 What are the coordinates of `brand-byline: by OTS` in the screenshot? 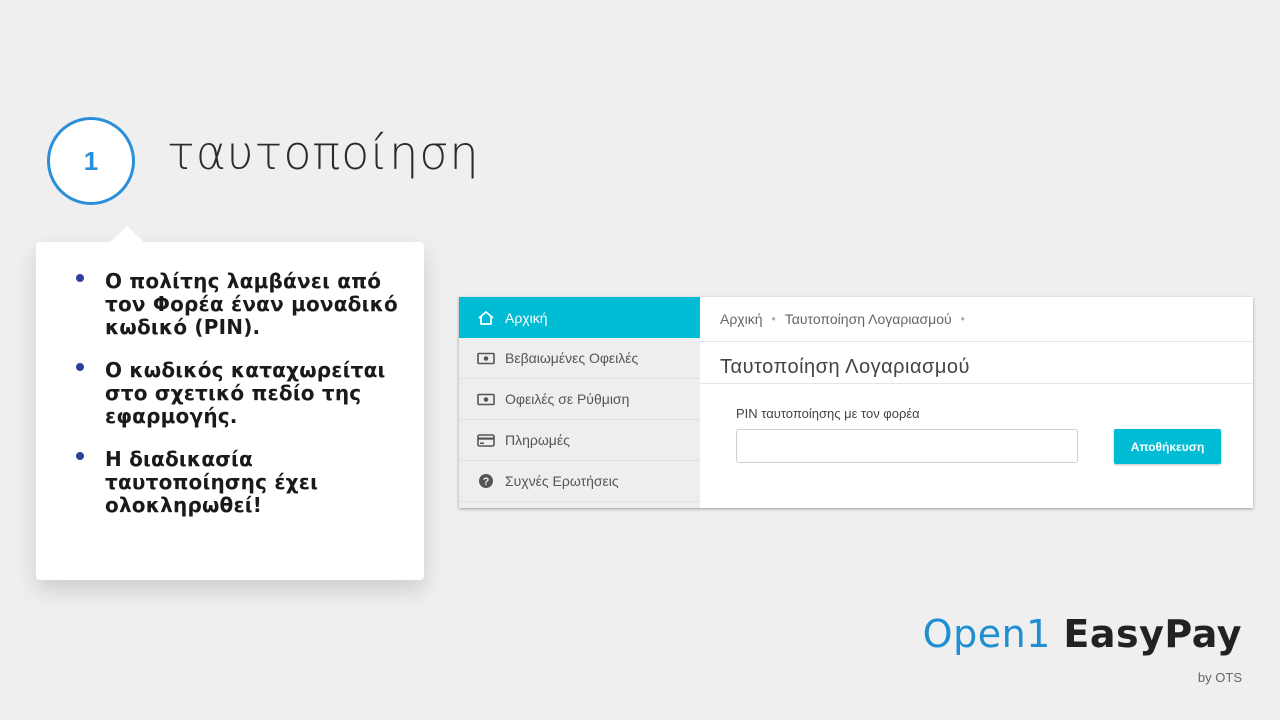 It's located at (1219, 677).